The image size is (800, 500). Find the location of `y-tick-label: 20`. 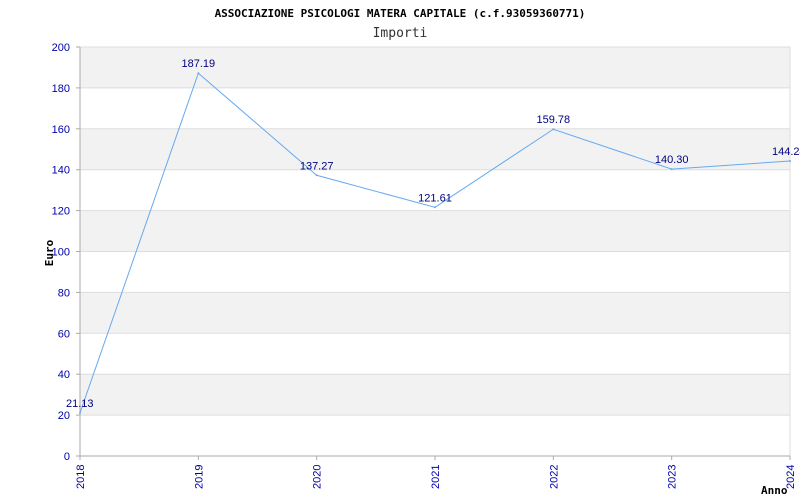

y-tick-label: 20 is located at coordinates (64, 416).